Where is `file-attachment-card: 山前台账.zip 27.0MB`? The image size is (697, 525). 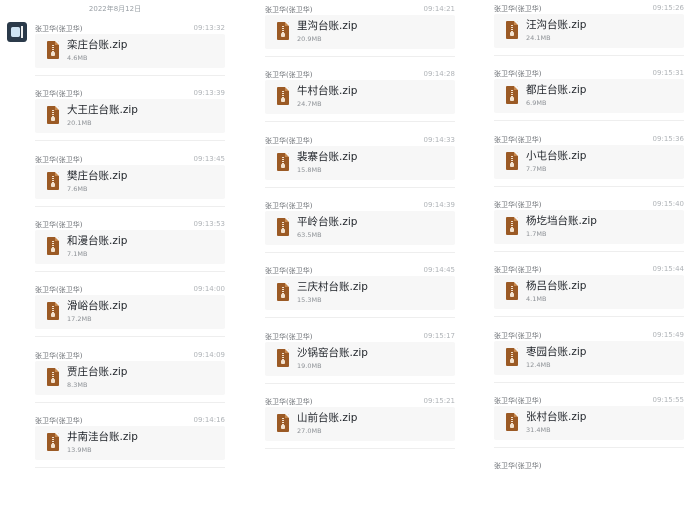 file-attachment-card: 山前台账.zip 27.0MB is located at coordinates (360, 423).